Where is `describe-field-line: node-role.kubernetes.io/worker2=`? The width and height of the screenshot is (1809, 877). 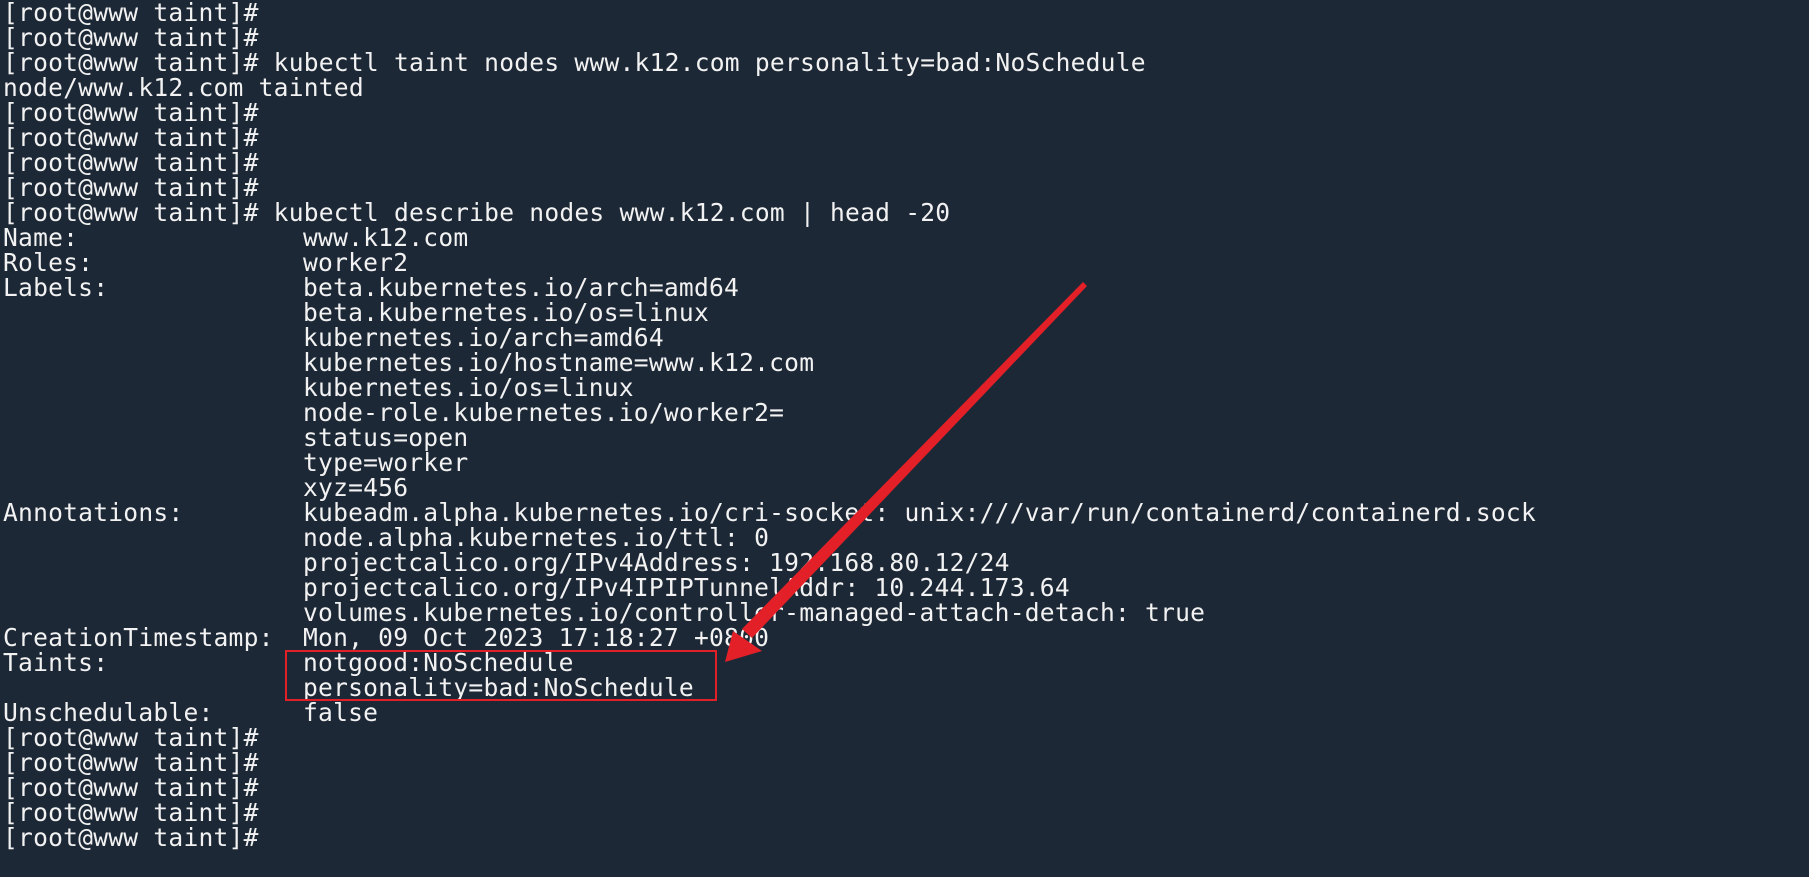 describe-field-line: node-role.kubernetes.io/worker2= is located at coordinates (903, 412).